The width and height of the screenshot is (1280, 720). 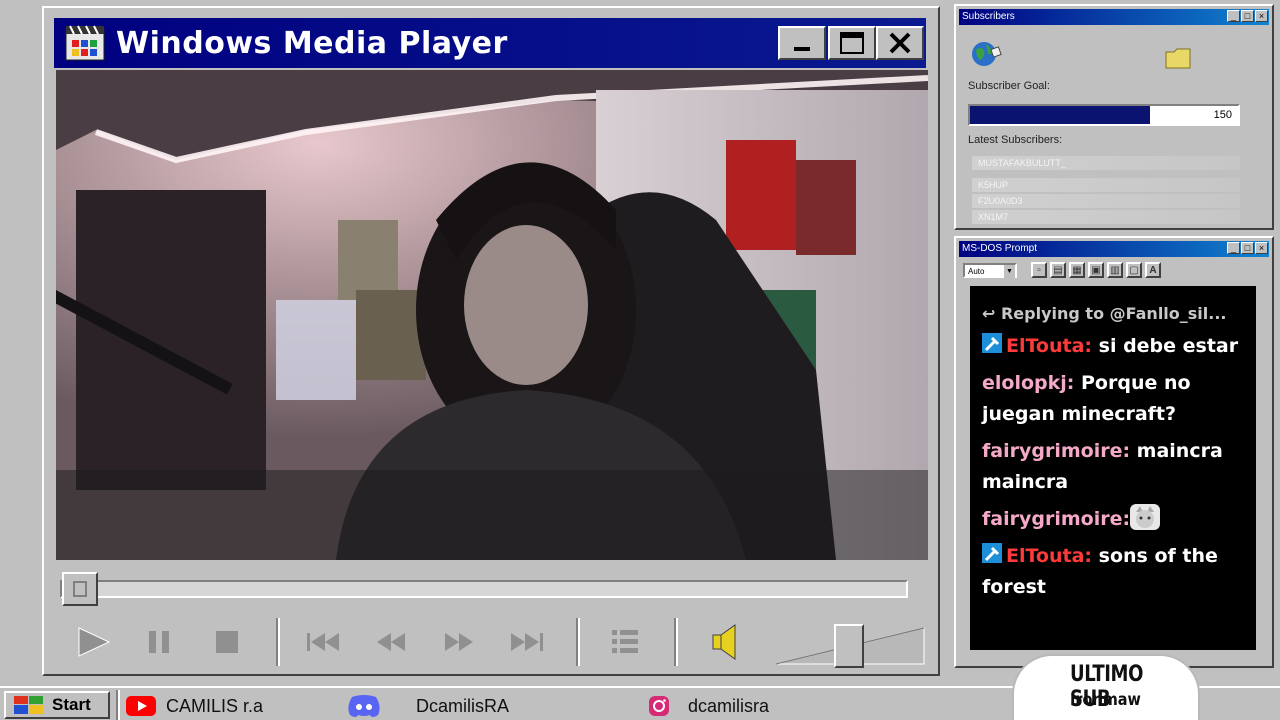 I want to click on subscriber-goal-bar: 150, so click(x=1104, y=115).